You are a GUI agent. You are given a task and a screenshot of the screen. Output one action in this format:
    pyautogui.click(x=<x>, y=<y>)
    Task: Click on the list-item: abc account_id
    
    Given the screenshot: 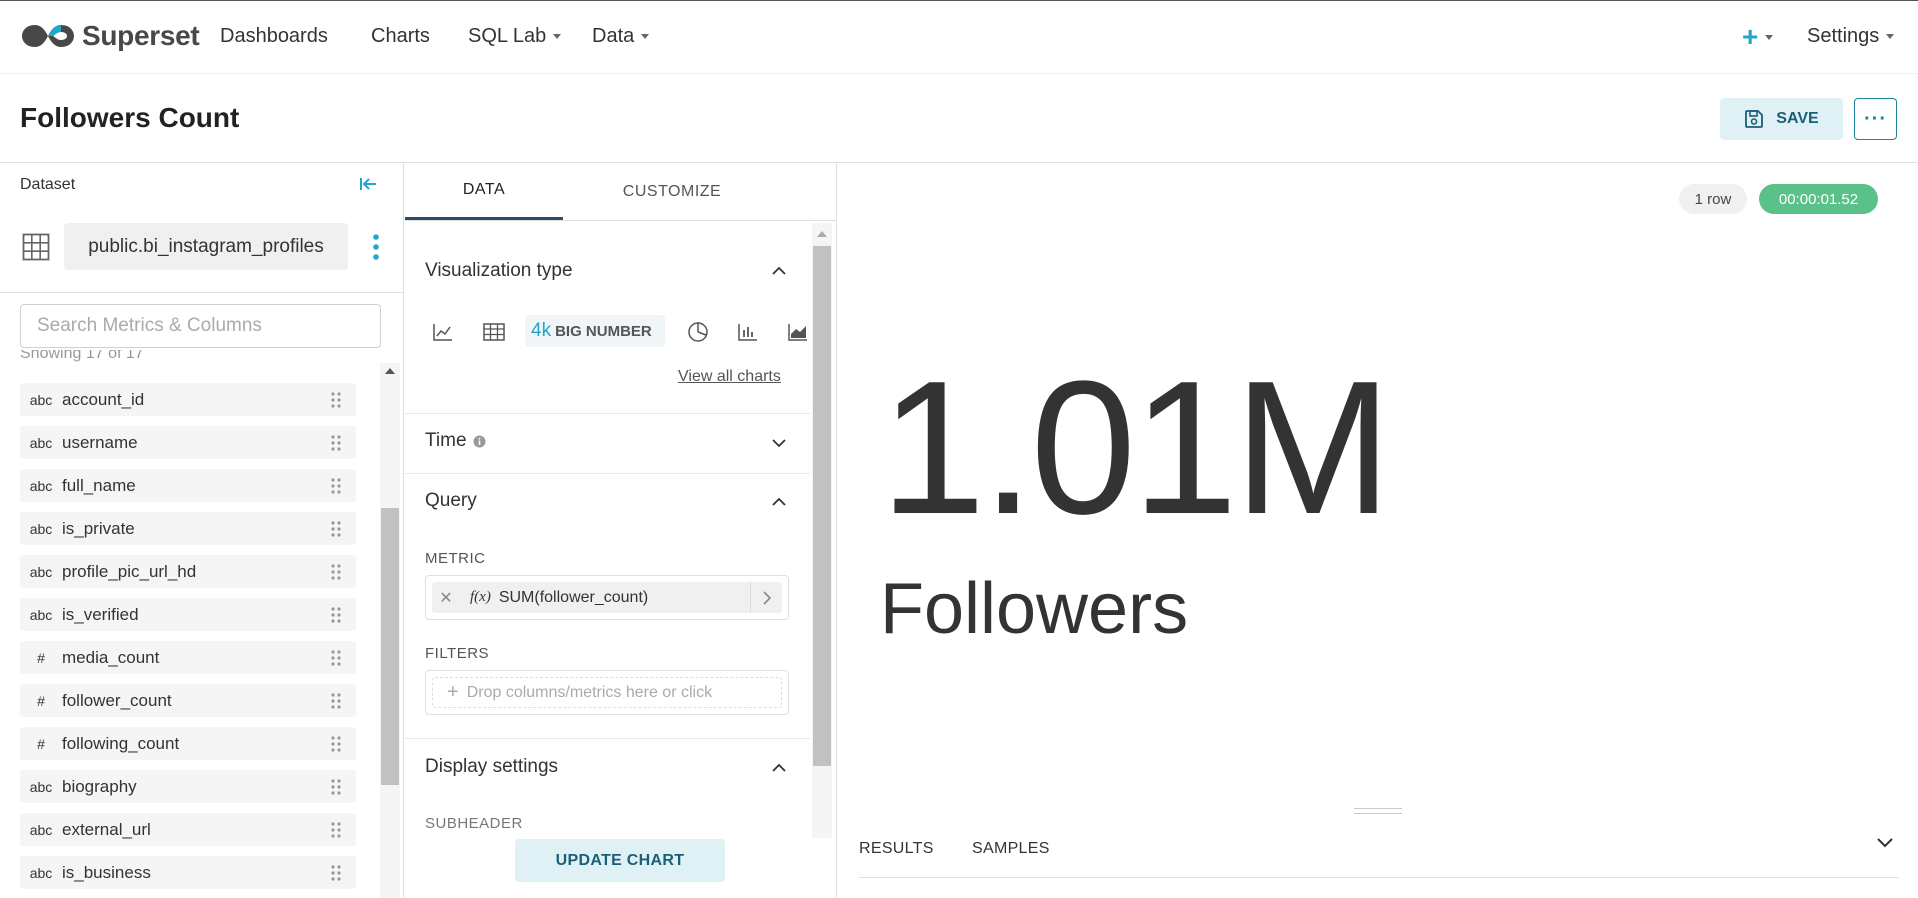 What is the action you would take?
    pyautogui.click(x=188, y=399)
    